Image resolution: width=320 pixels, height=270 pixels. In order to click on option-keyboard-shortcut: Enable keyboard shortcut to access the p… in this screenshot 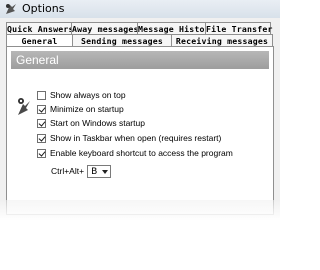, I will do `click(135, 153)`.